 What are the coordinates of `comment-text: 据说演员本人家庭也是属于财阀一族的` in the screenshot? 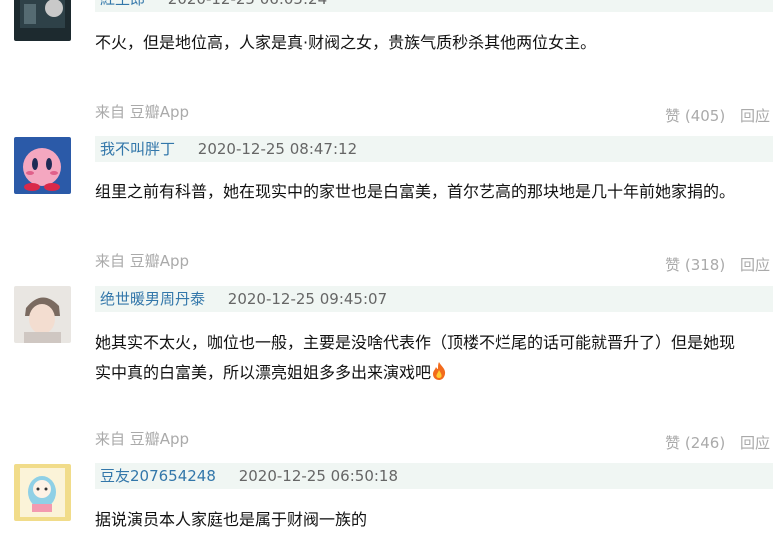 It's located at (231, 519).